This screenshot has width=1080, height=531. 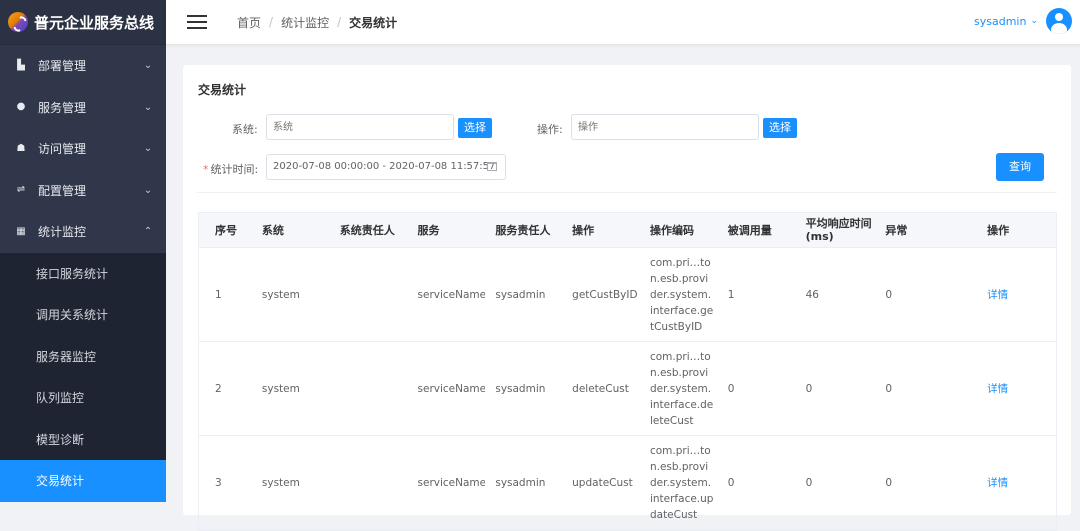 I want to click on th-system-owner: 系统责任人, so click(x=367, y=230).